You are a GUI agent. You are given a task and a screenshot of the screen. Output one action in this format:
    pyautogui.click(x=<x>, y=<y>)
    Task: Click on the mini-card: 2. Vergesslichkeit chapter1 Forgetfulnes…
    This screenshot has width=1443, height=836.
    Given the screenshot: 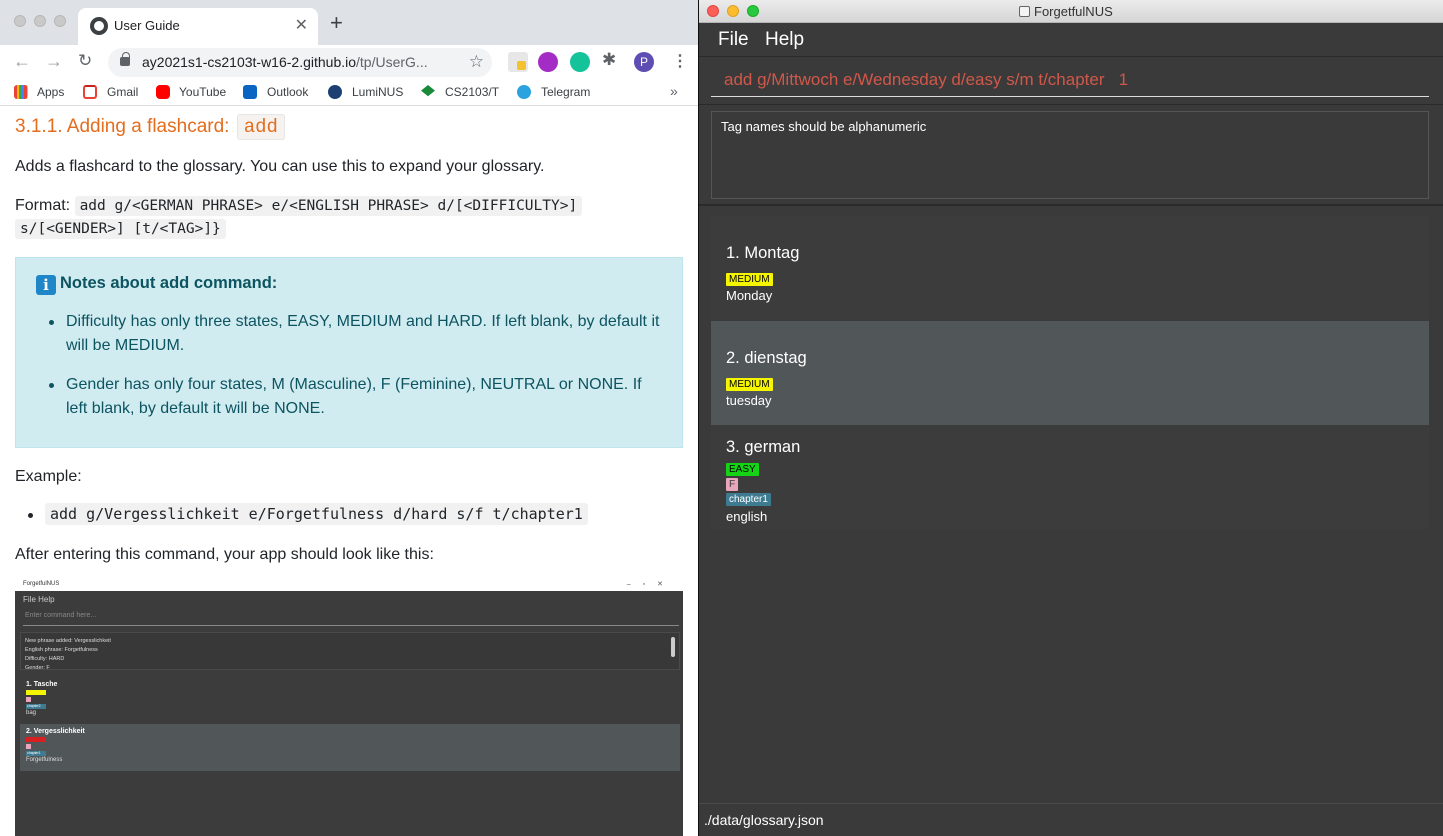 What is the action you would take?
    pyautogui.click(x=350, y=747)
    